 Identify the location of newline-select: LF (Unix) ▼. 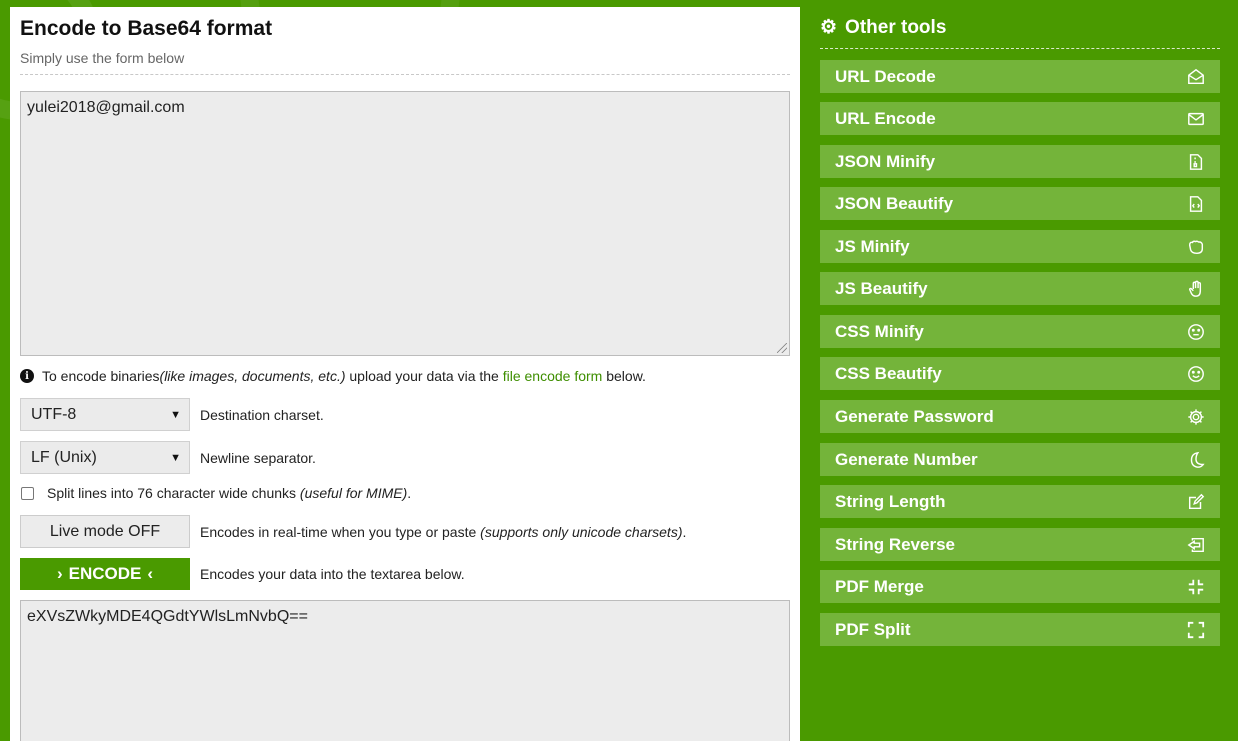
(105, 457).